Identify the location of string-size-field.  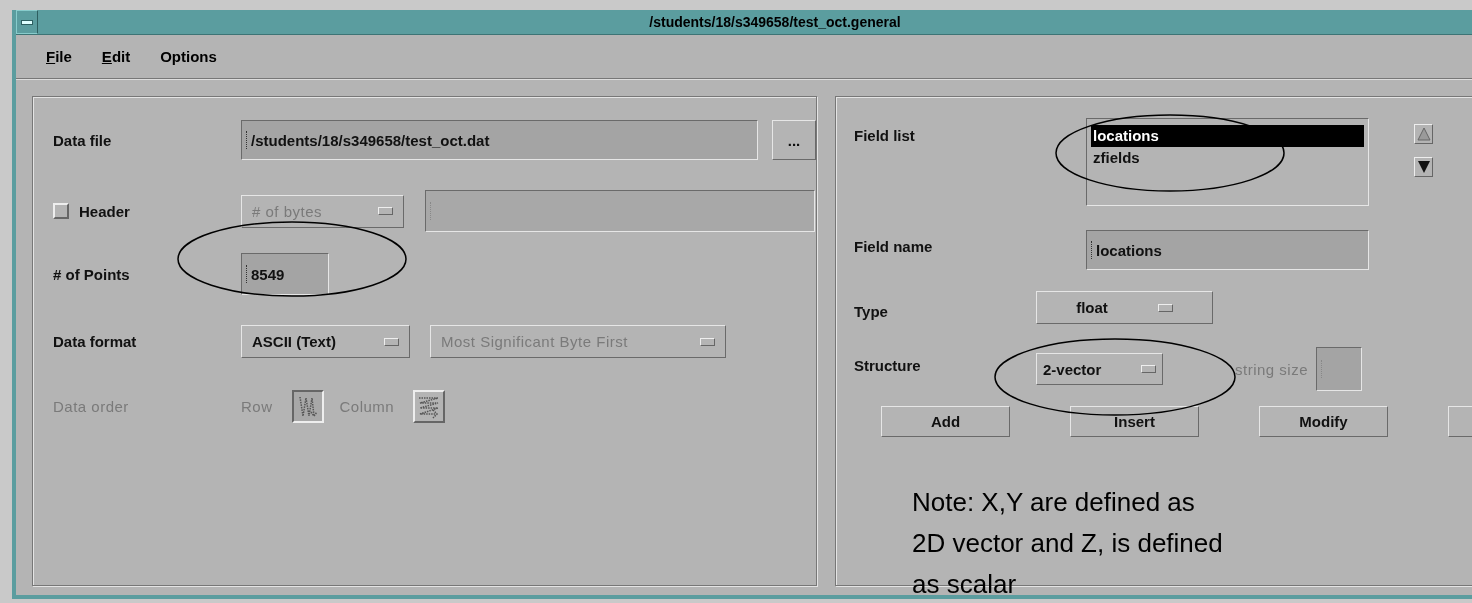
(1339, 369).